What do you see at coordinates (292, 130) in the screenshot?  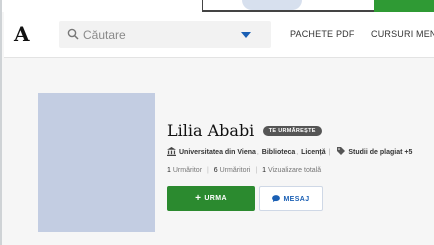 I see `follows-you-badge: TE URMĂREȘTE` at bounding box center [292, 130].